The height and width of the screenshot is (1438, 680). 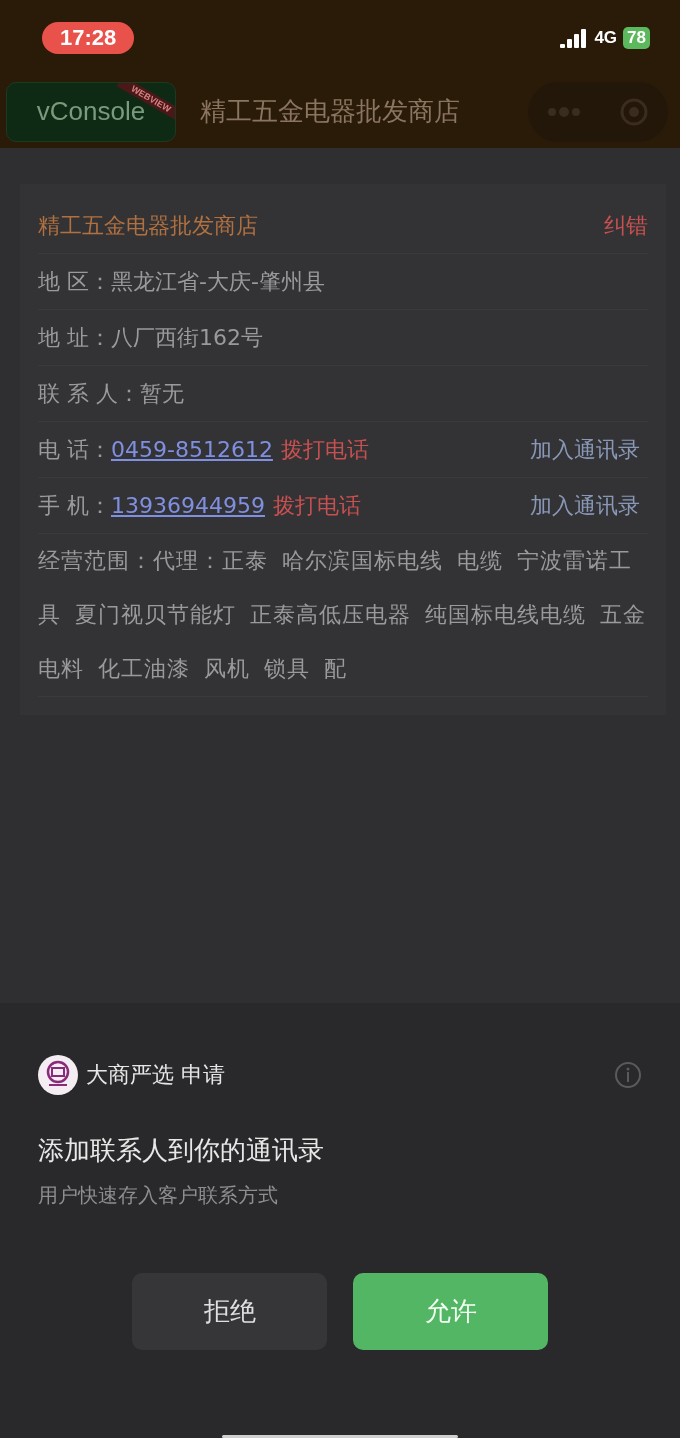 I want to click on field-label: 手 机：, so click(x=74, y=505).